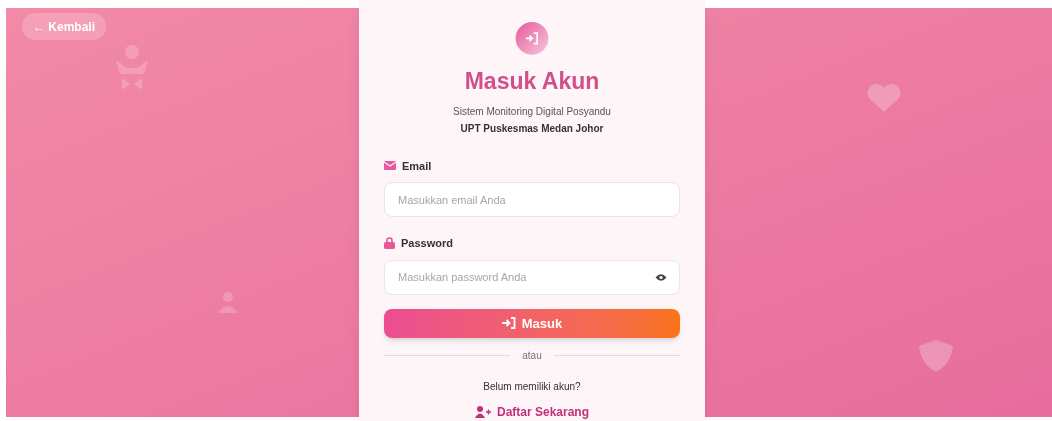 Image resolution: width=1052 pixels, height=421 pixels. I want to click on back-button: ← Kembali, so click(64, 26).